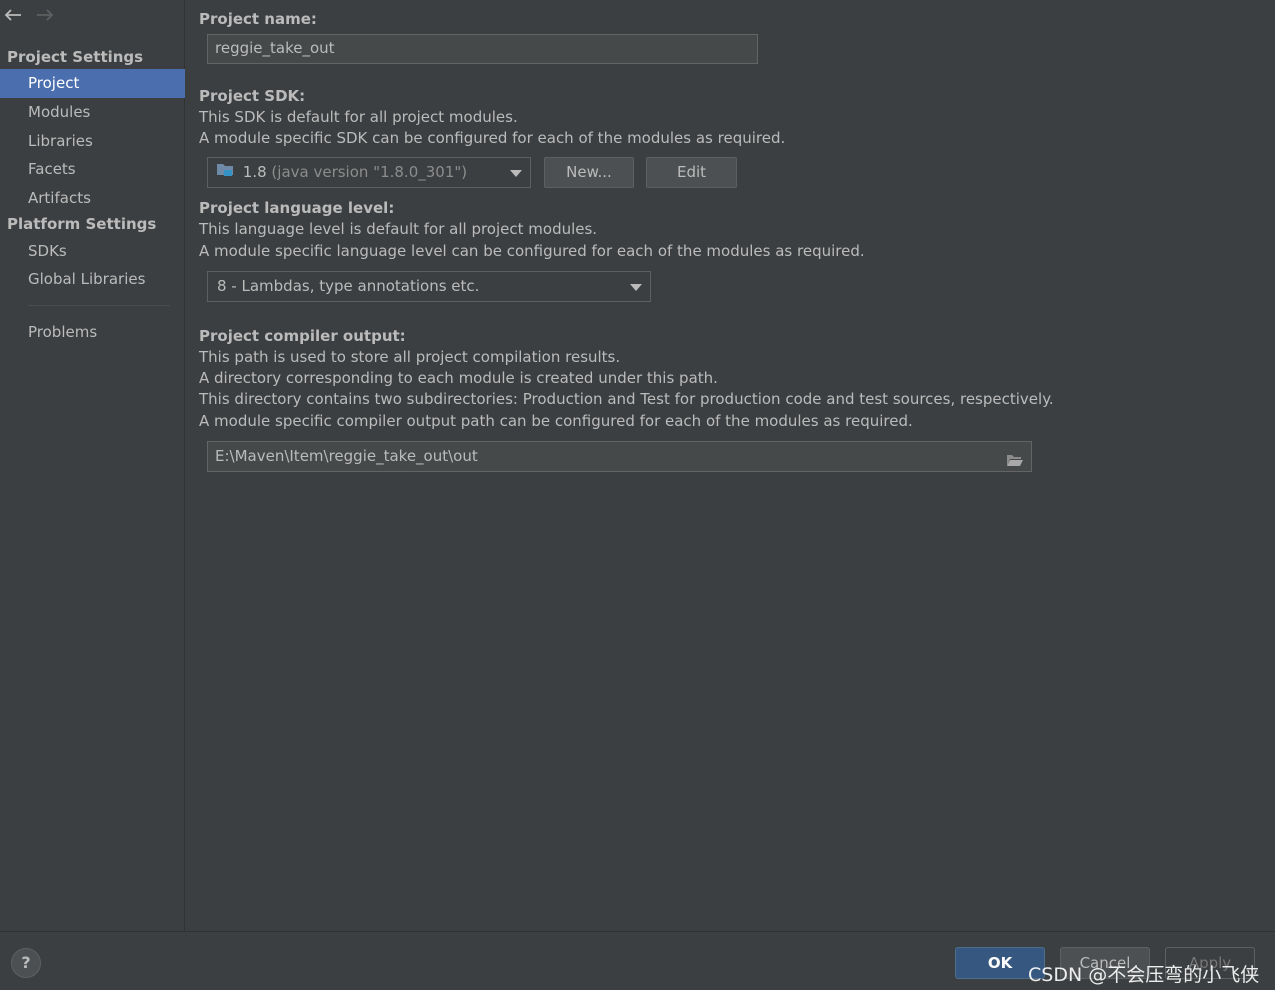 Image resolution: width=1275 pixels, height=990 pixels. Describe the element at coordinates (637, 960) in the screenshot. I see `dialog-footer: ? OK Cancel Apply CSDN @不会压弯的小飞侠` at that location.